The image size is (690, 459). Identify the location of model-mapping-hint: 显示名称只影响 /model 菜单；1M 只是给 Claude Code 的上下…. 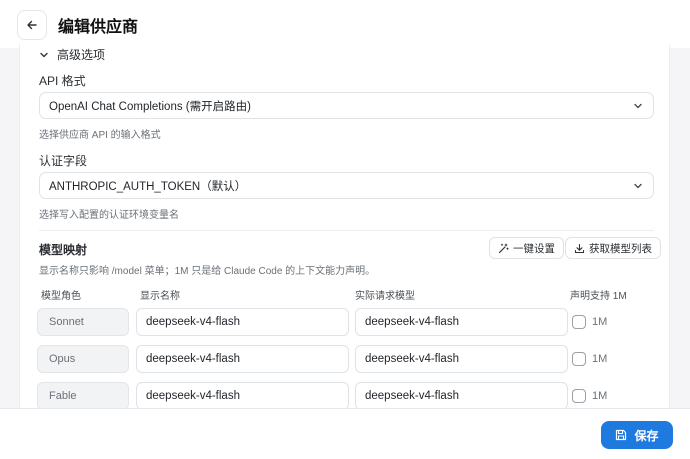
(207, 271).